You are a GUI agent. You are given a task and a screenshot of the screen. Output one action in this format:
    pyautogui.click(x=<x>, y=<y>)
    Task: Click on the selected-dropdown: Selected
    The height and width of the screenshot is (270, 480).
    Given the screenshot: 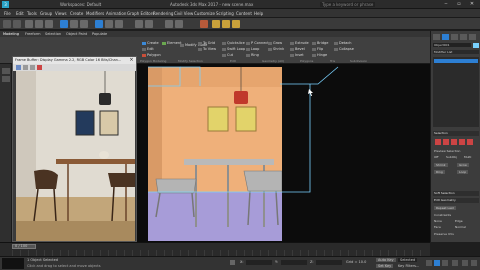 What is the action you would take?
    pyautogui.click(x=408, y=260)
    